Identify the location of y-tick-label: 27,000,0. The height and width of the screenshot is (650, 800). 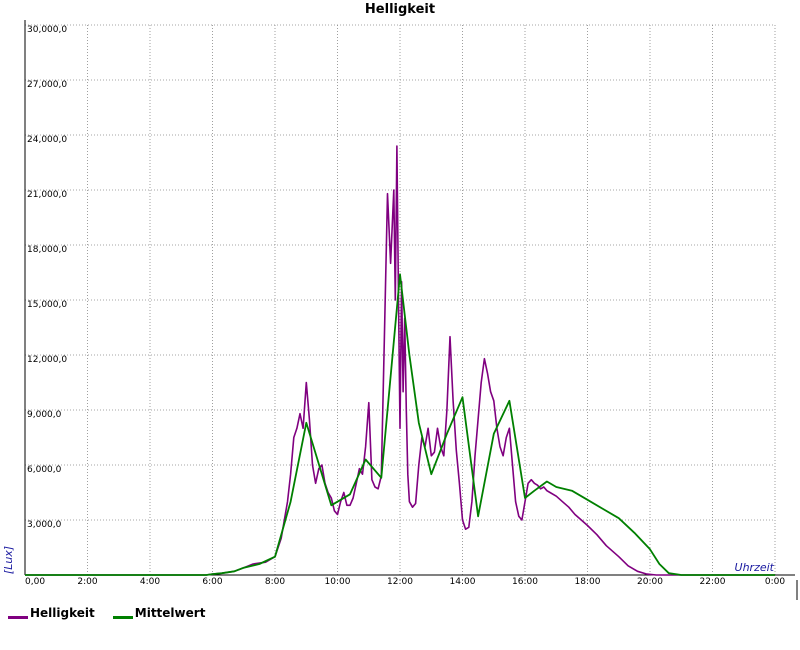
(47, 85).